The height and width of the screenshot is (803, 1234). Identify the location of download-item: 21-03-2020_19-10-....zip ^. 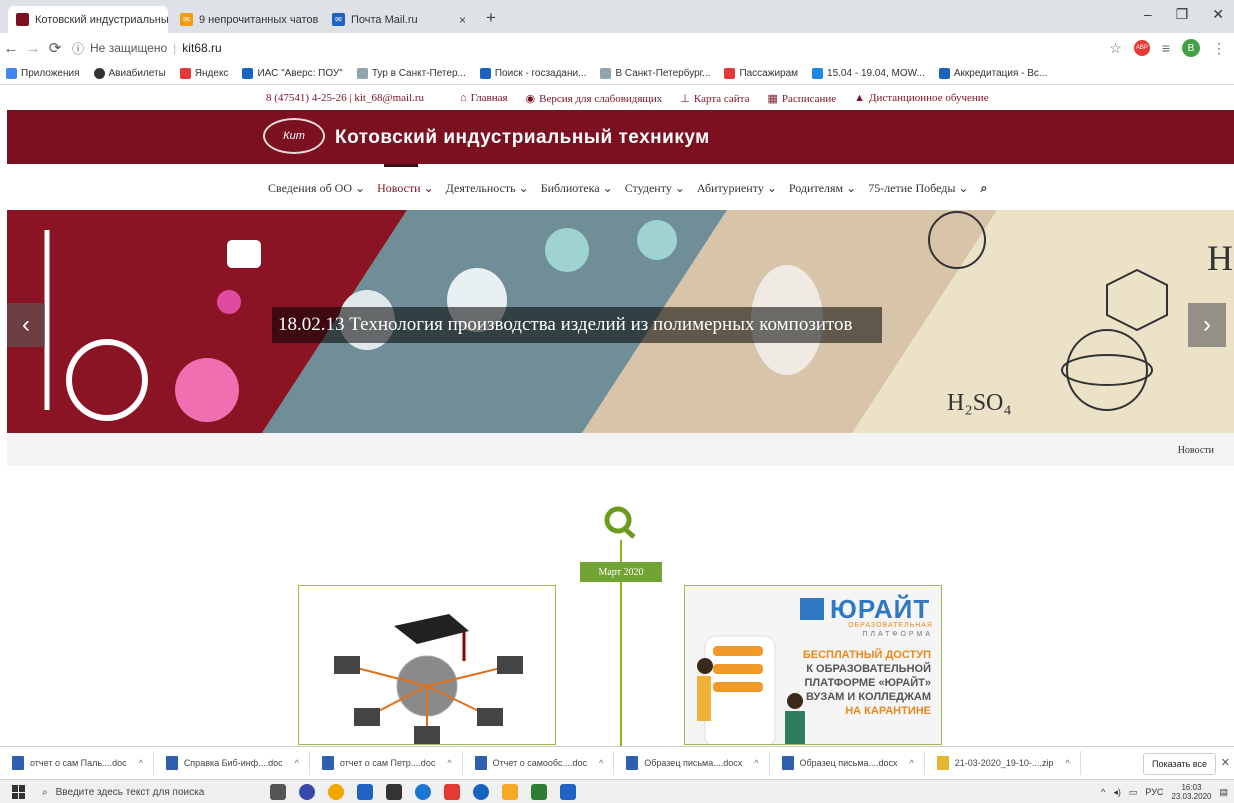
(1003, 763).